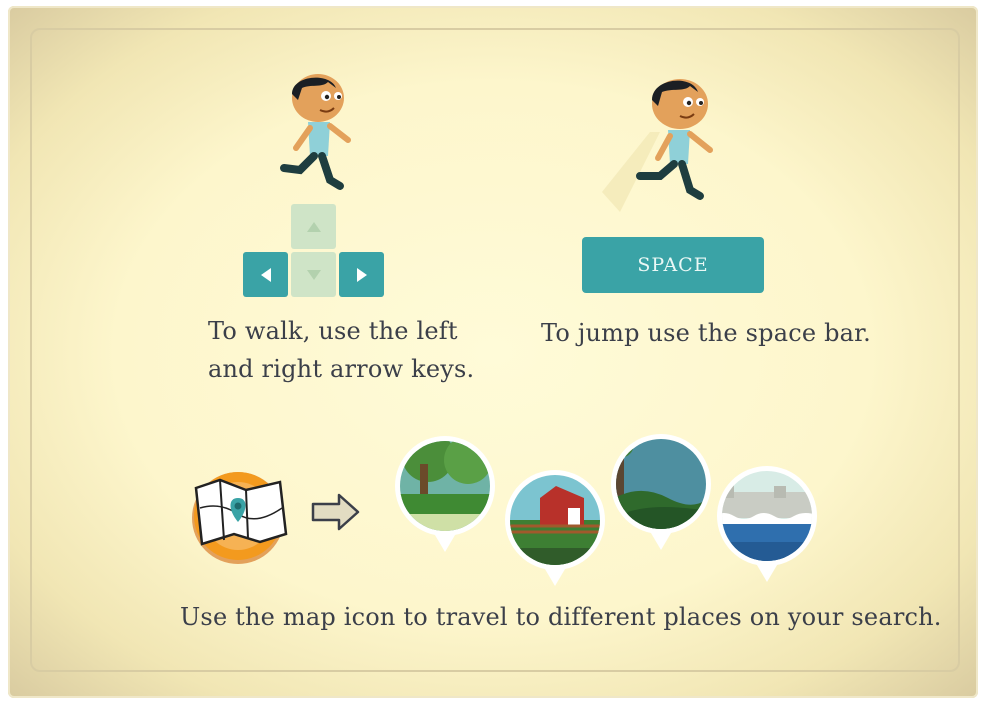 The width and height of the screenshot is (986, 704). I want to click on walking-character, so click(315, 132).